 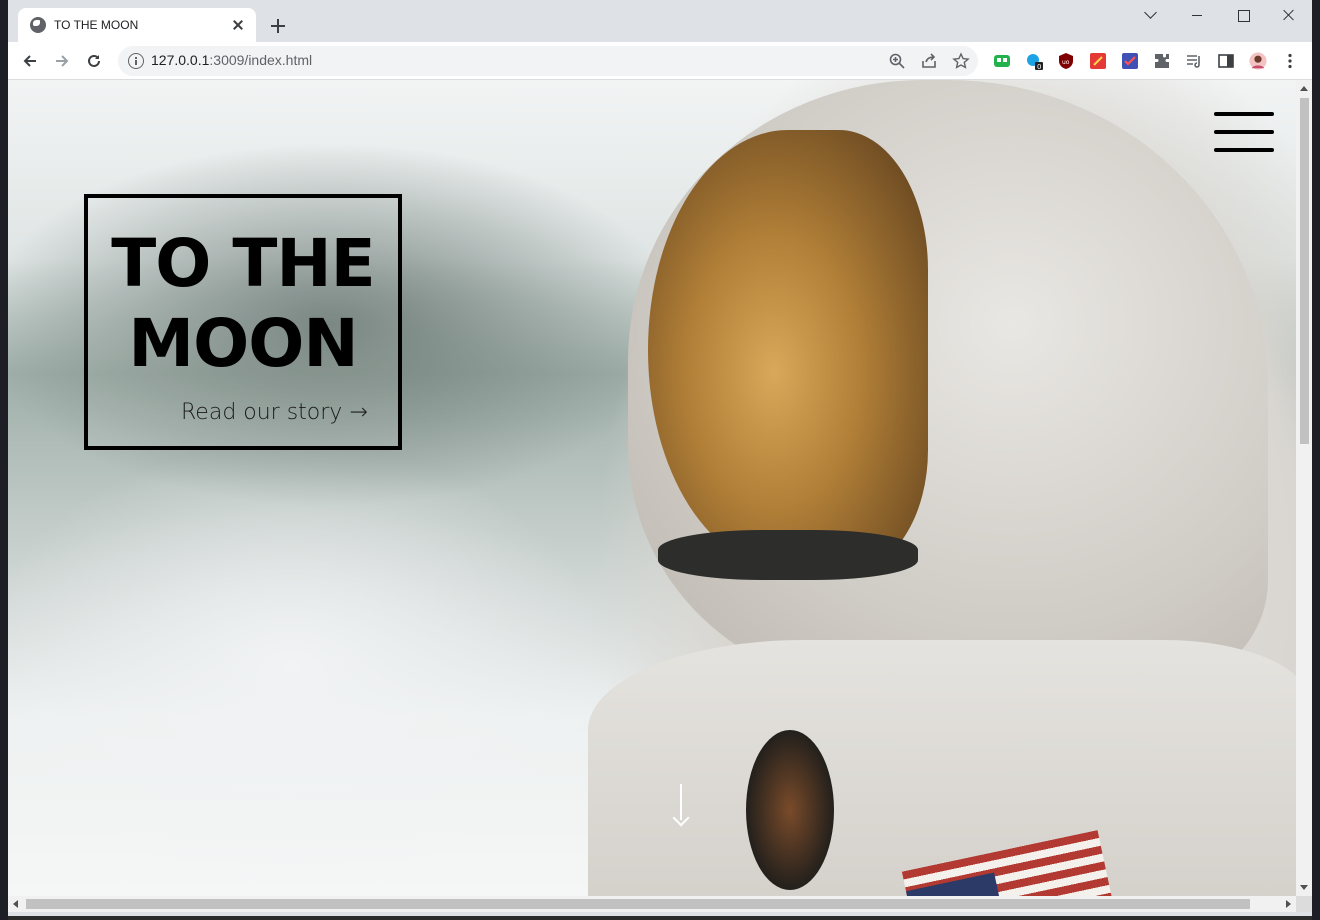 What do you see at coordinates (1243, 16) in the screenshot?
I see `maximize-button` at bounding box center [1243, 16].